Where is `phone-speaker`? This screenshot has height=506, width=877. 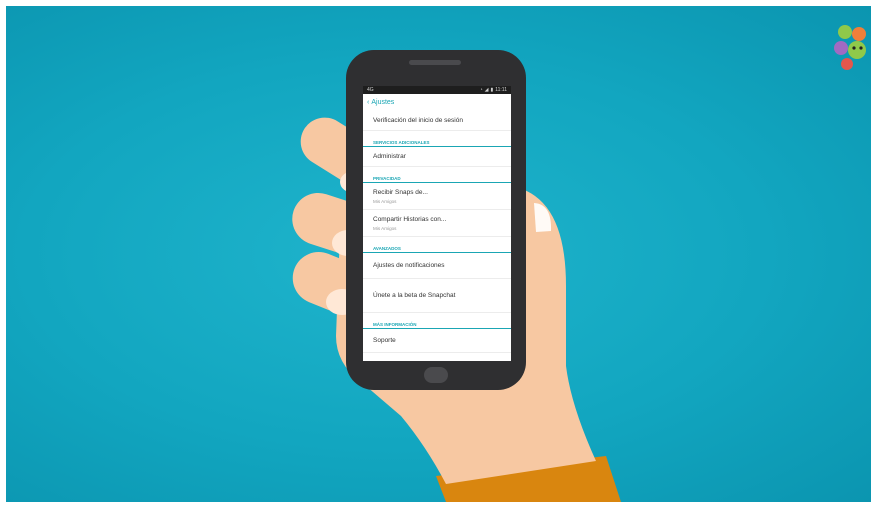
phone-speaker is located at coordinates (435, 62).